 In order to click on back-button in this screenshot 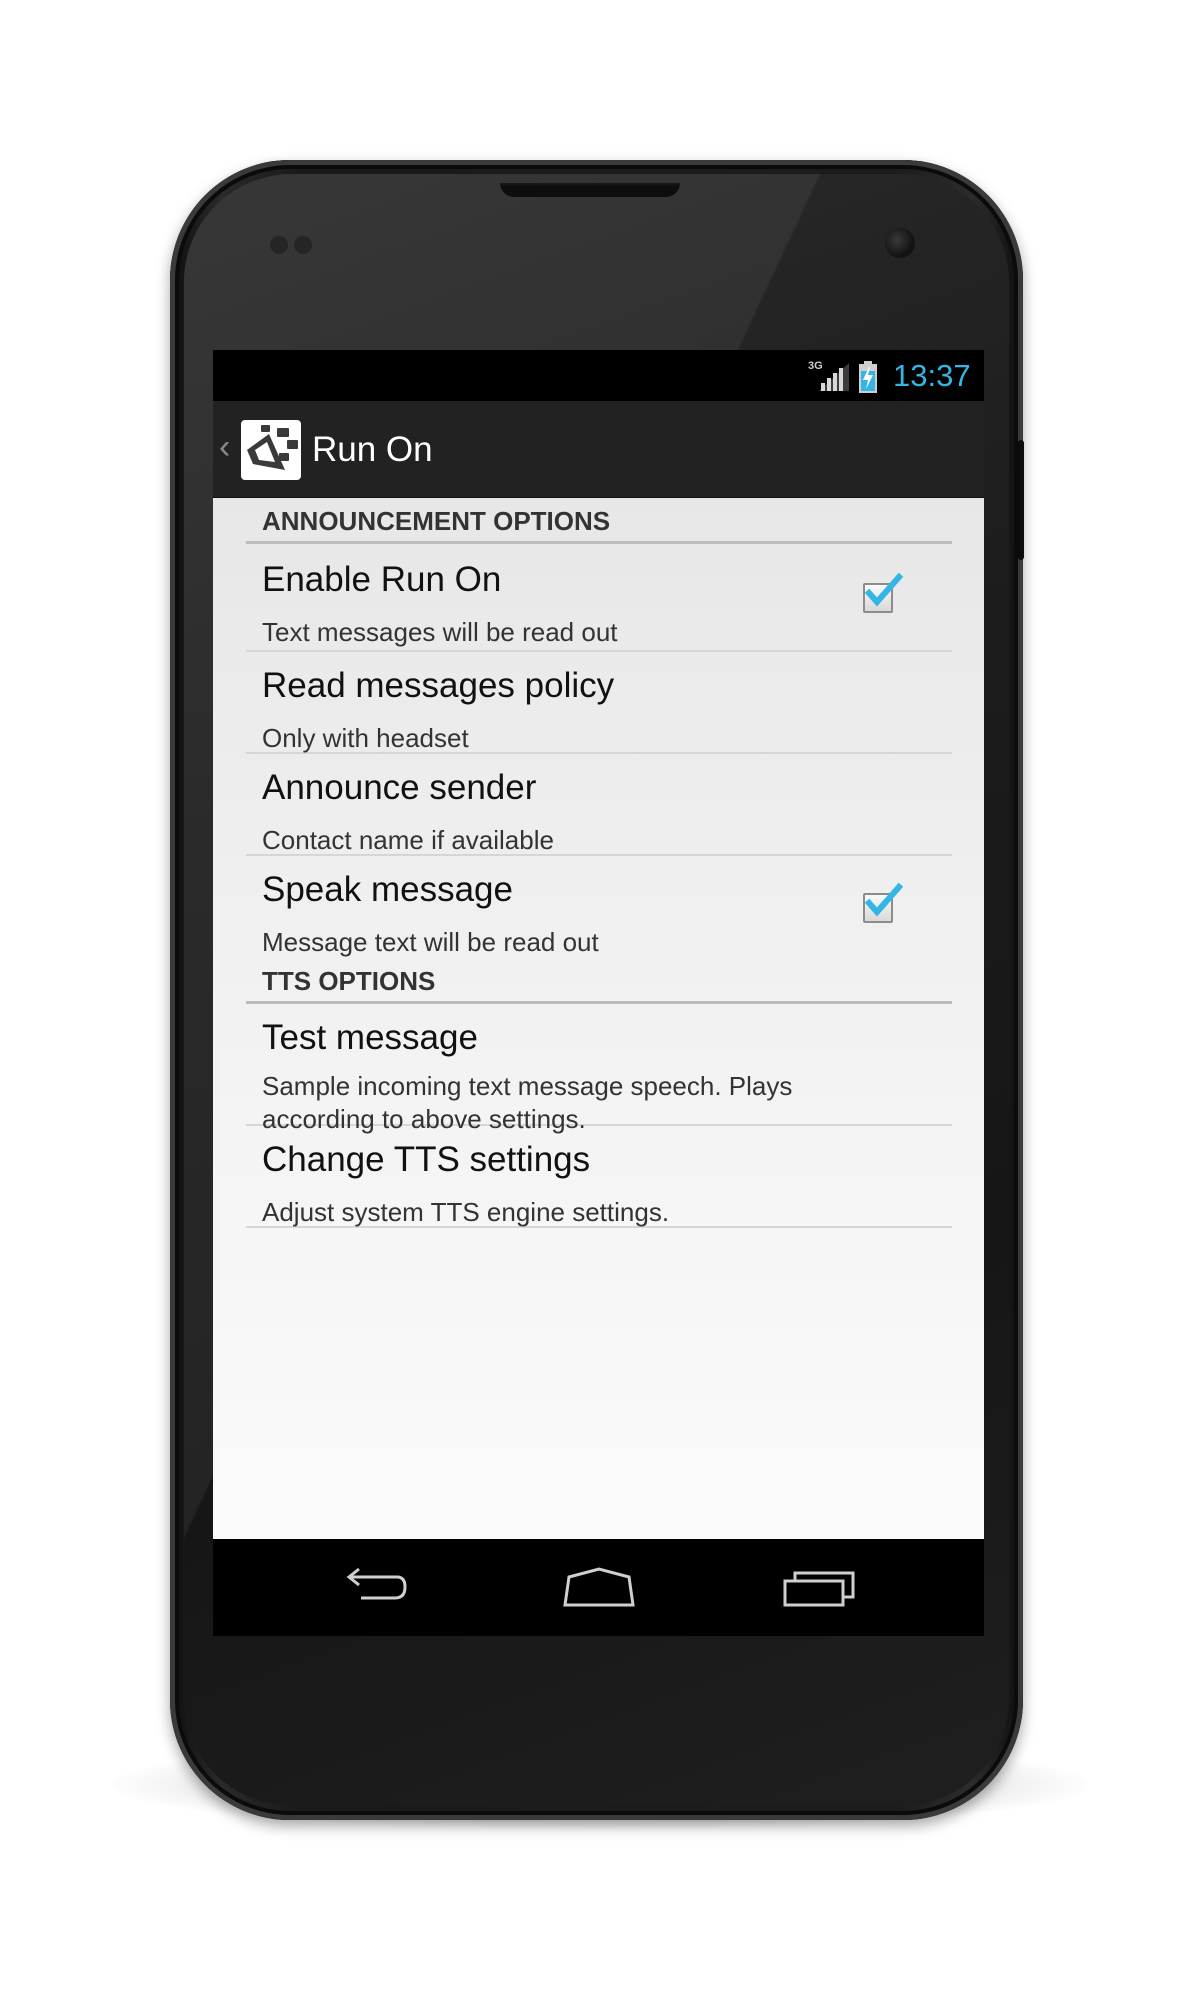, I will do `click(371, 1588)`.